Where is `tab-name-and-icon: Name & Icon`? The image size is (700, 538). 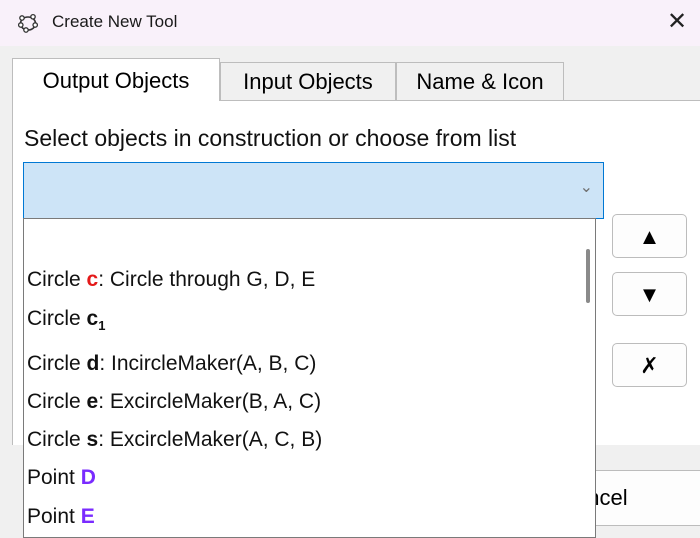
tab-name-and-icon: Name & Icon is located at coordinates (480, 81).